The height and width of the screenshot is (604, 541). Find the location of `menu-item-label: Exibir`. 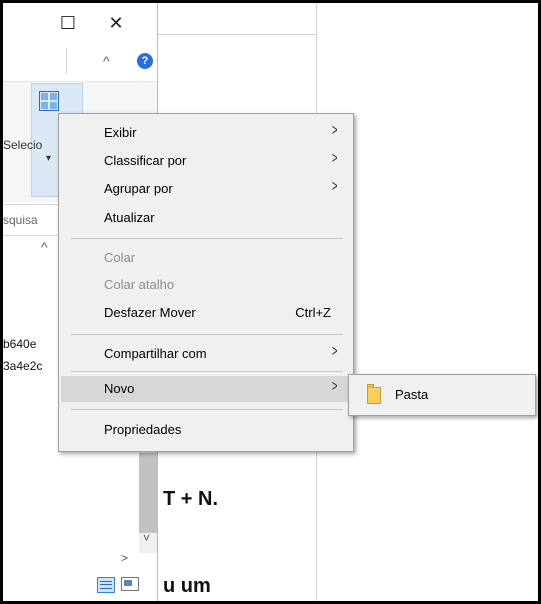

menu-item-label: Exibir is located at coordinates (120, 132).